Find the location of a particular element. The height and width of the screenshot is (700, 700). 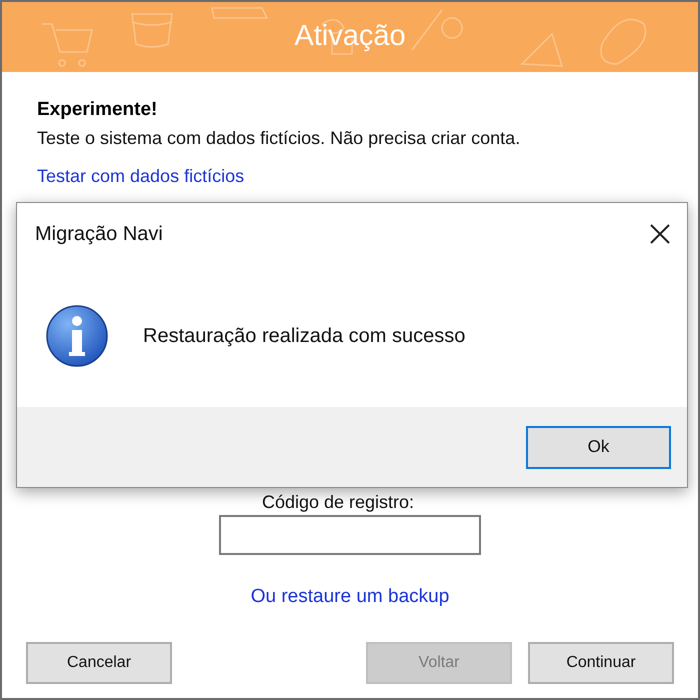

dialog-title: Migração Navi is located at coordinates (99, 234).